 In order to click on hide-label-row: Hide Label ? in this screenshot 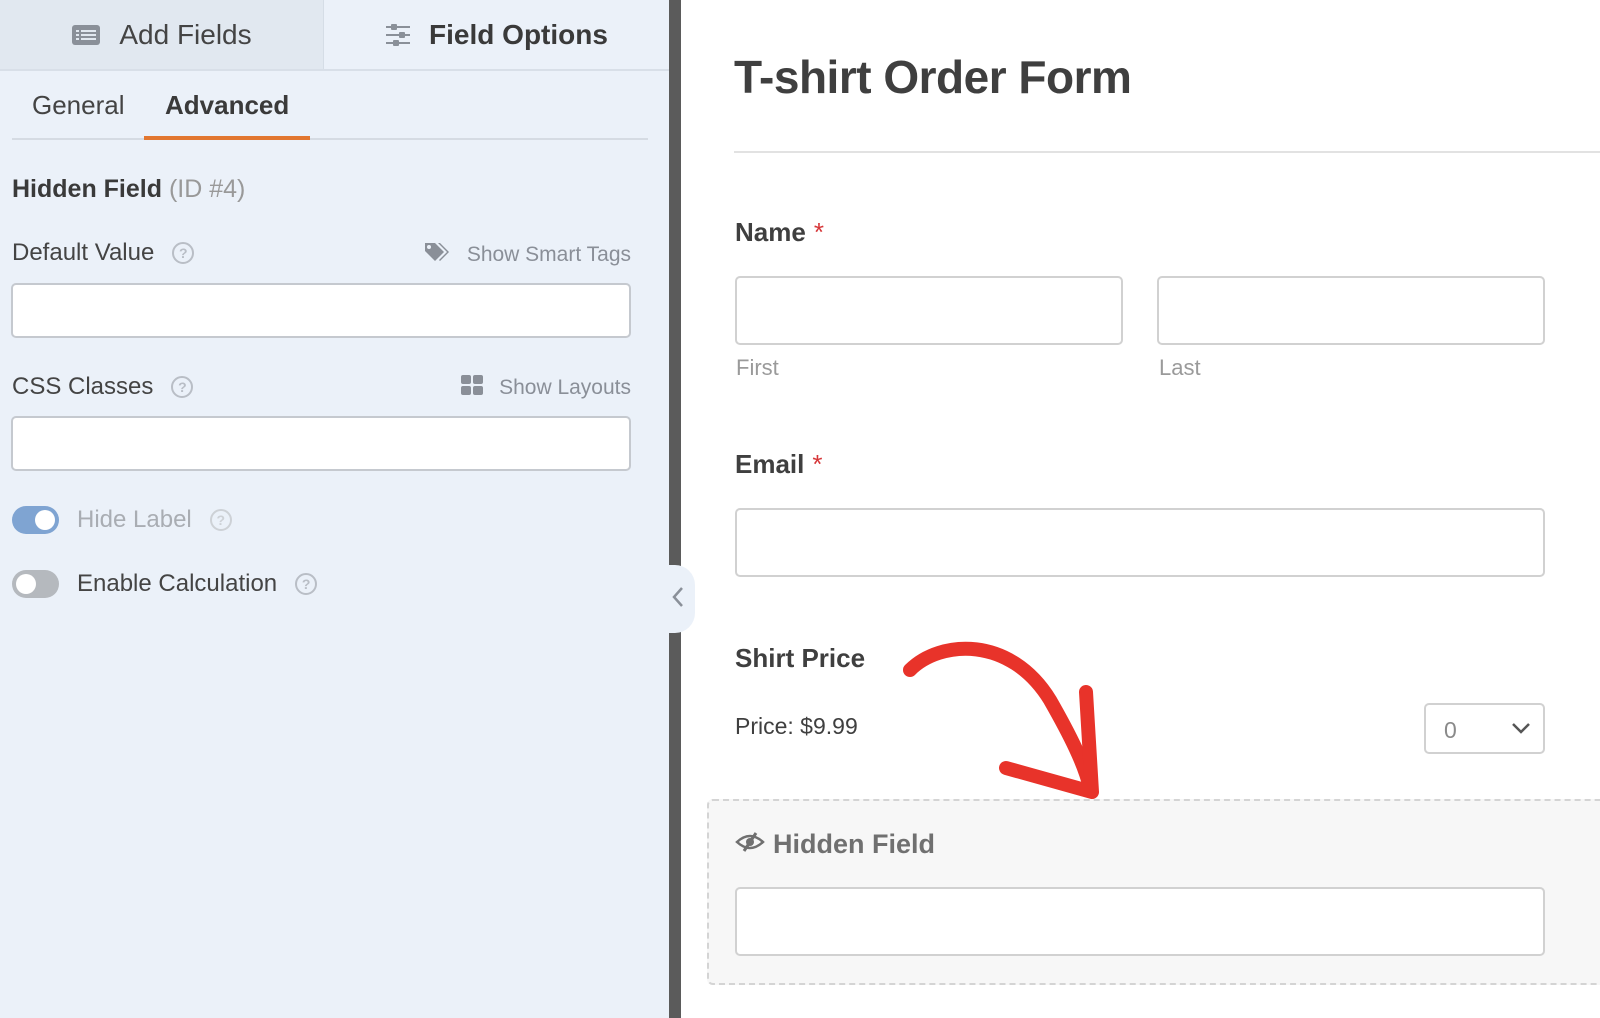, I will do `click(122, 520)`.